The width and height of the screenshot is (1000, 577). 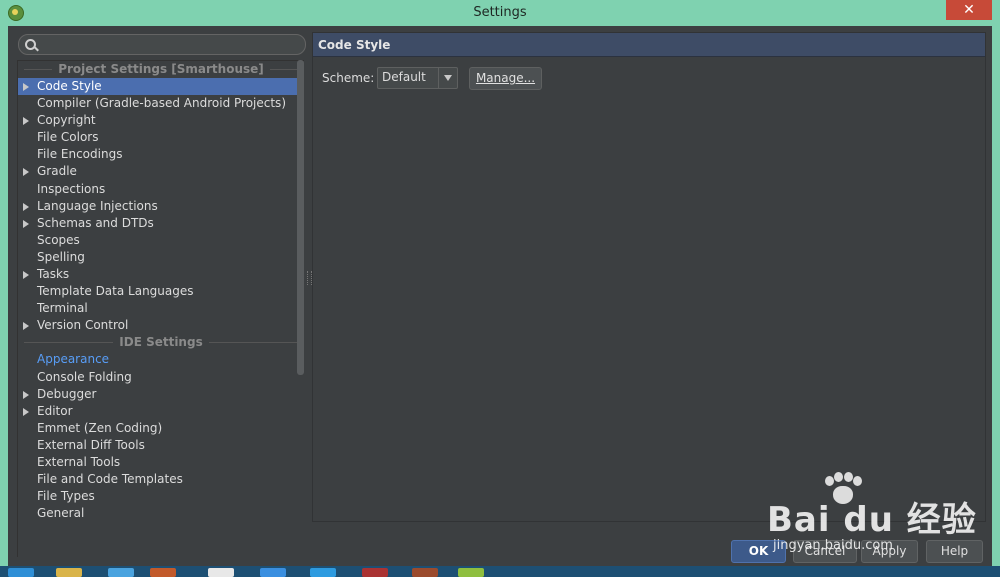 What do you see at coordinates (500, 571) in the screenshot?
I see `taskbar` at bounding box center [500, 571].